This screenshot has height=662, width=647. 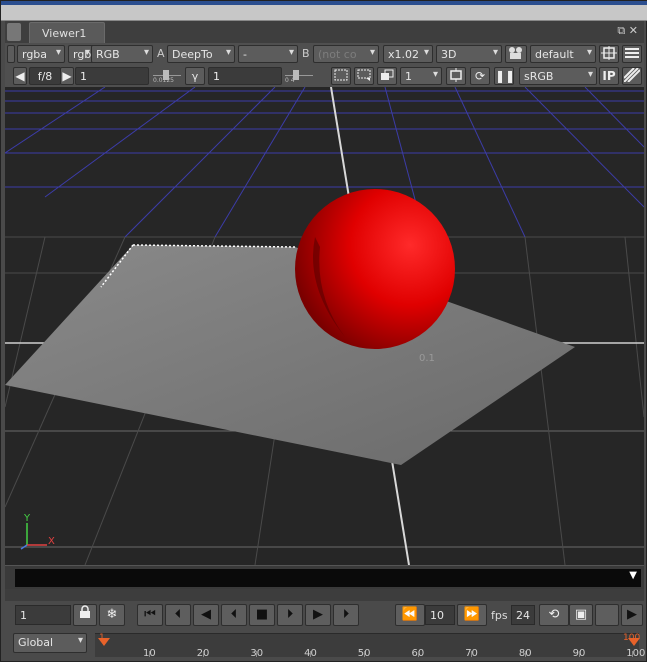 I want to click on flipbook-icon: ▣, so click(x=581, y=615).